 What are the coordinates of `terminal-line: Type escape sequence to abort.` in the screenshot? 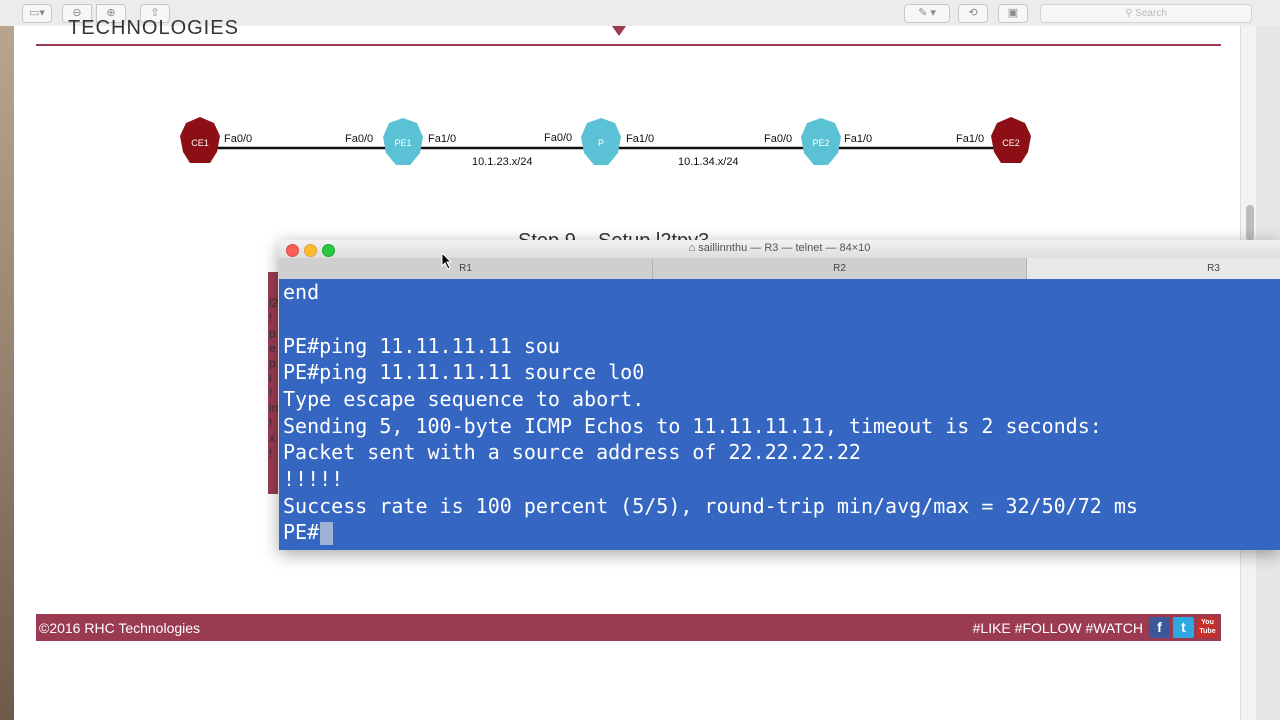 It's located at (464, 399).